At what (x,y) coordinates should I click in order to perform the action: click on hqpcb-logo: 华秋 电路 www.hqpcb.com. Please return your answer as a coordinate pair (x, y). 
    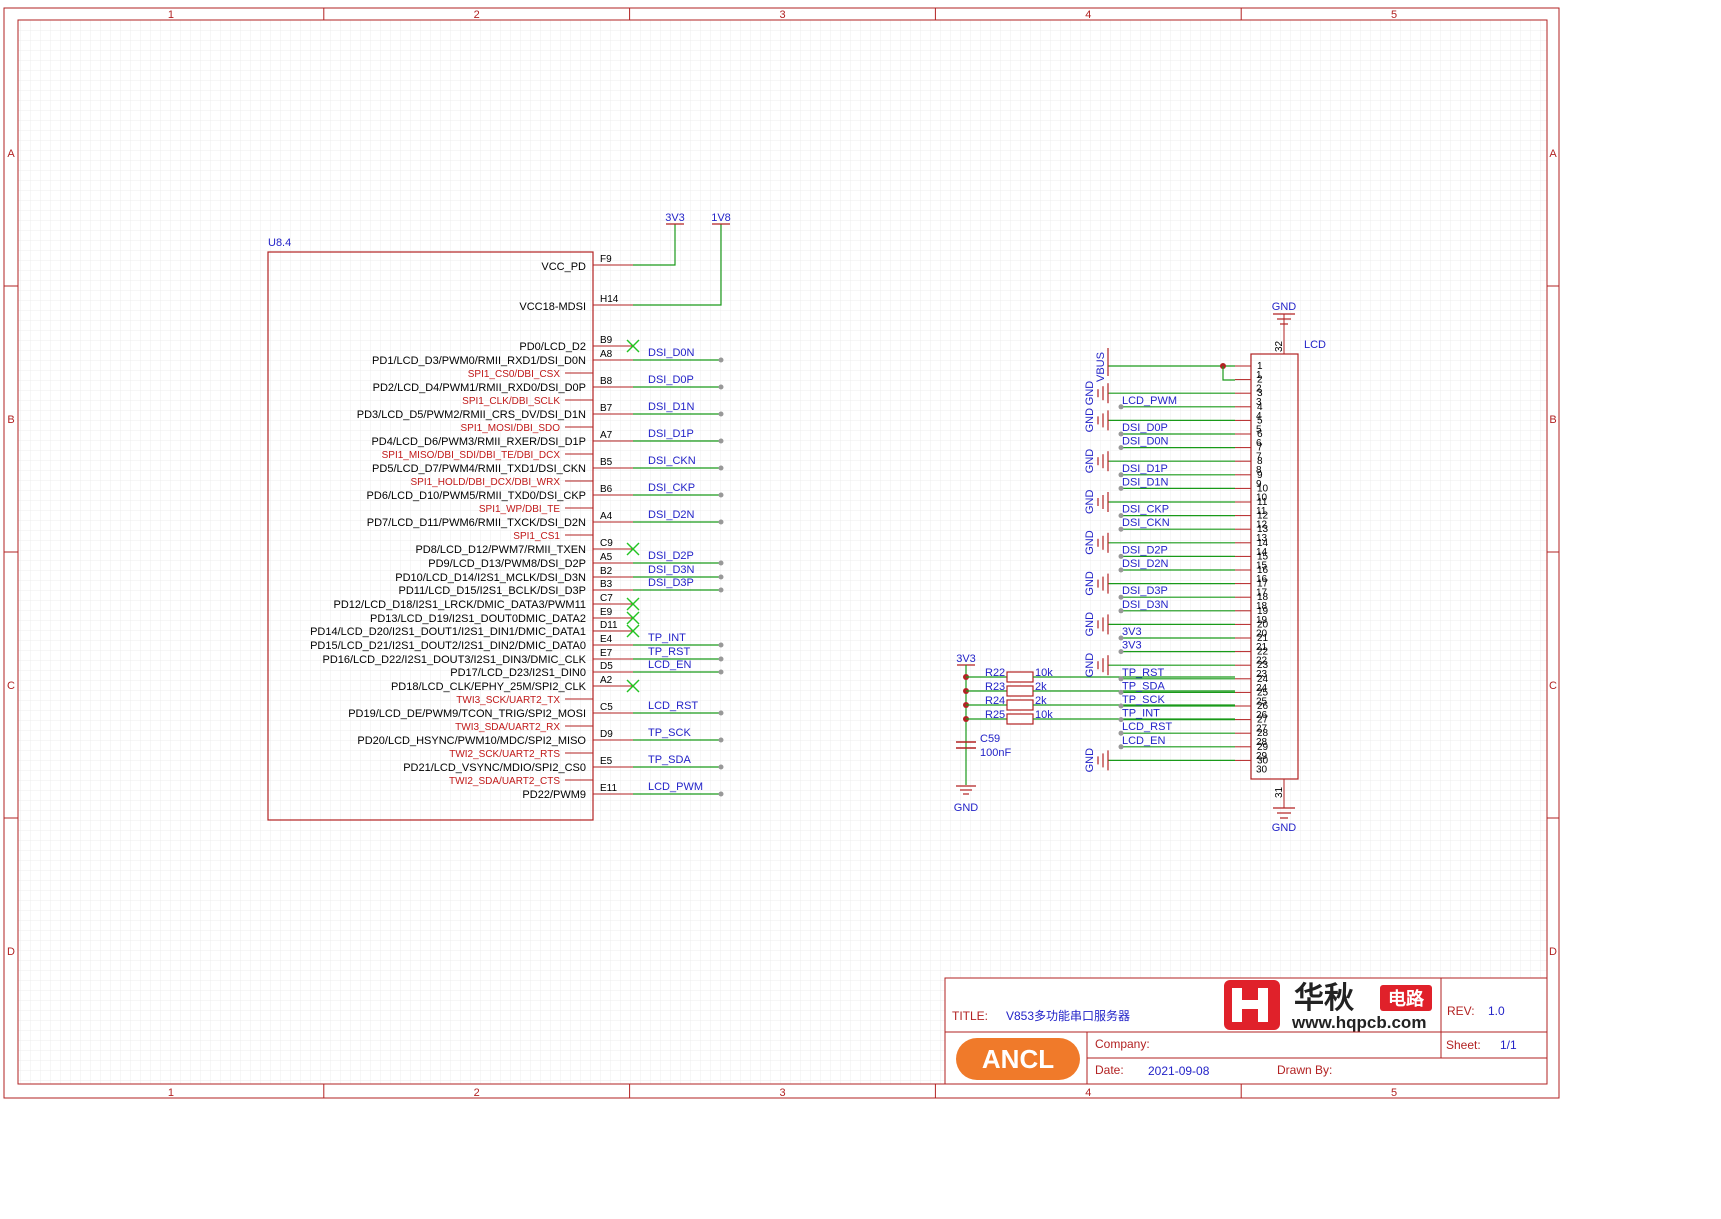
    Looking at the image, I should click on (1328, 1006).